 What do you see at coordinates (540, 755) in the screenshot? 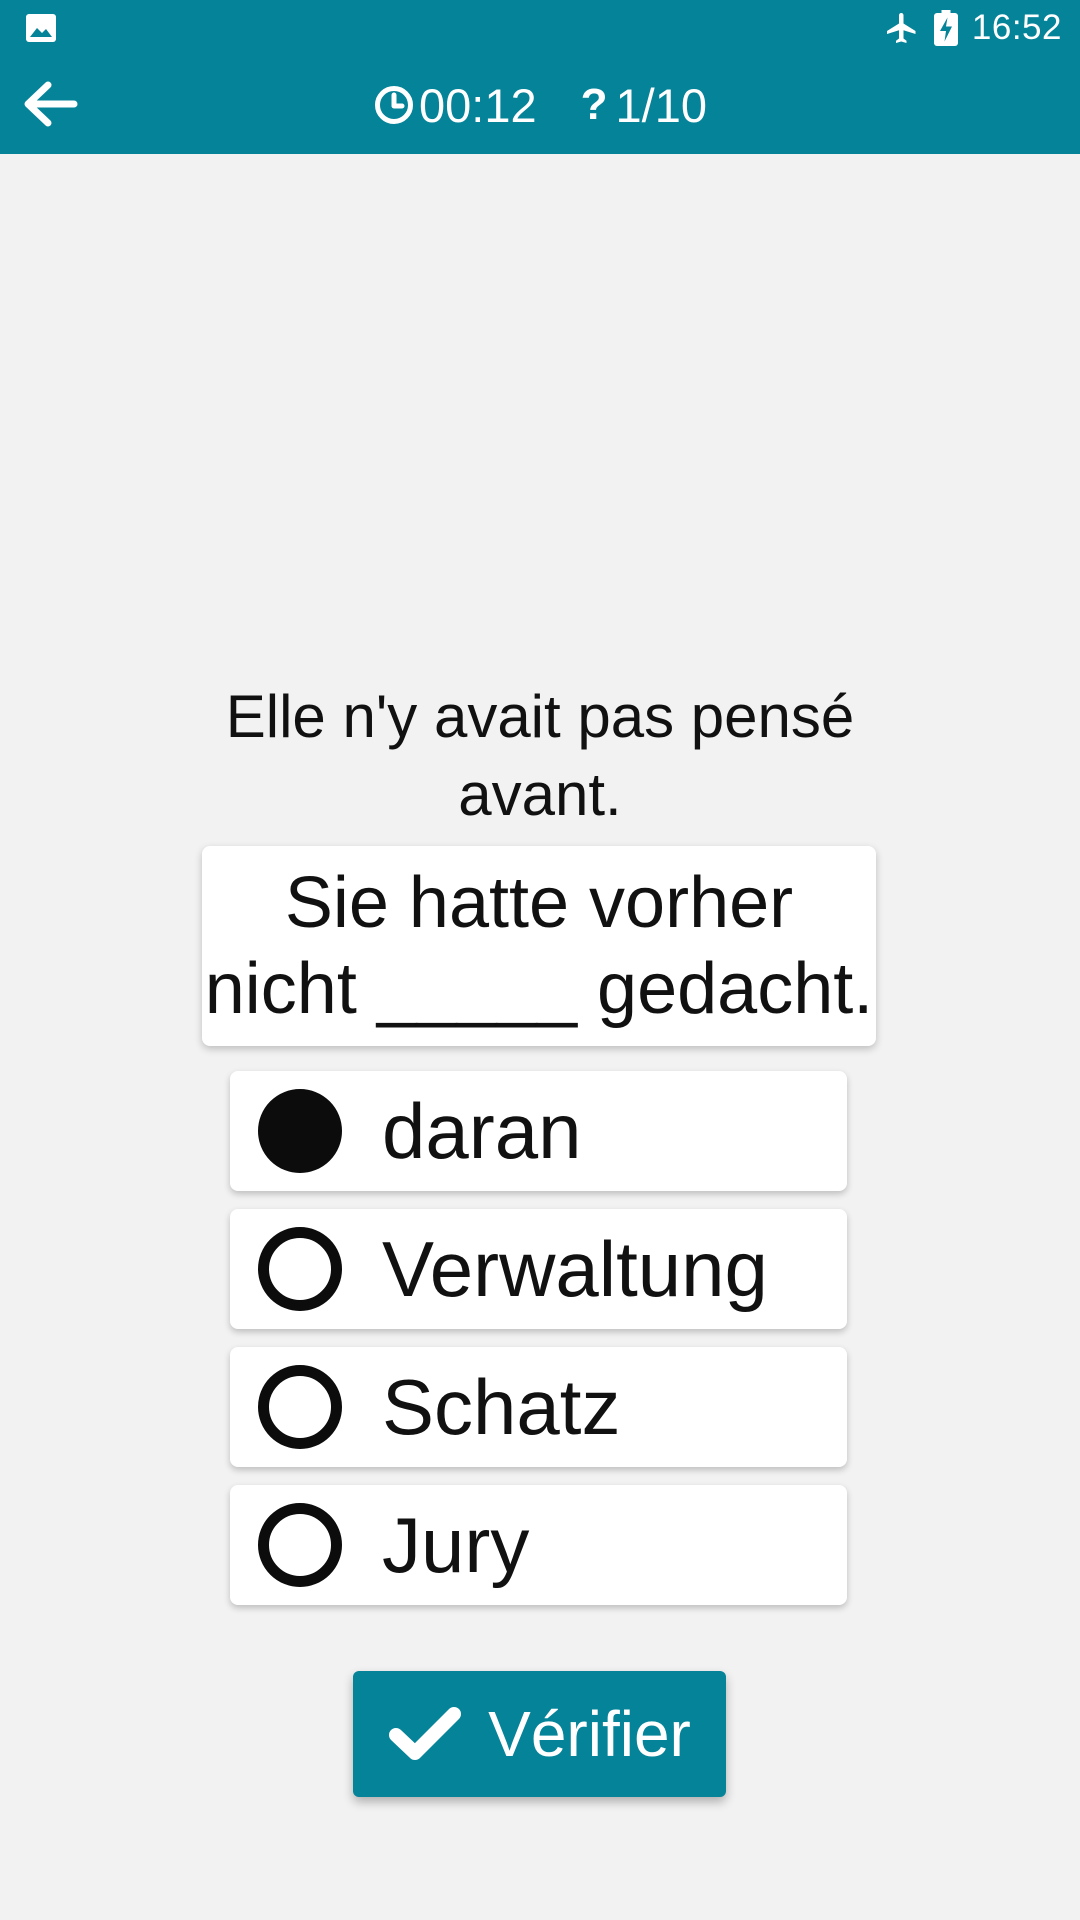
I see `prompt-text: Elle n'y avait pas pensé avant.` at bounding box center [540, 755].